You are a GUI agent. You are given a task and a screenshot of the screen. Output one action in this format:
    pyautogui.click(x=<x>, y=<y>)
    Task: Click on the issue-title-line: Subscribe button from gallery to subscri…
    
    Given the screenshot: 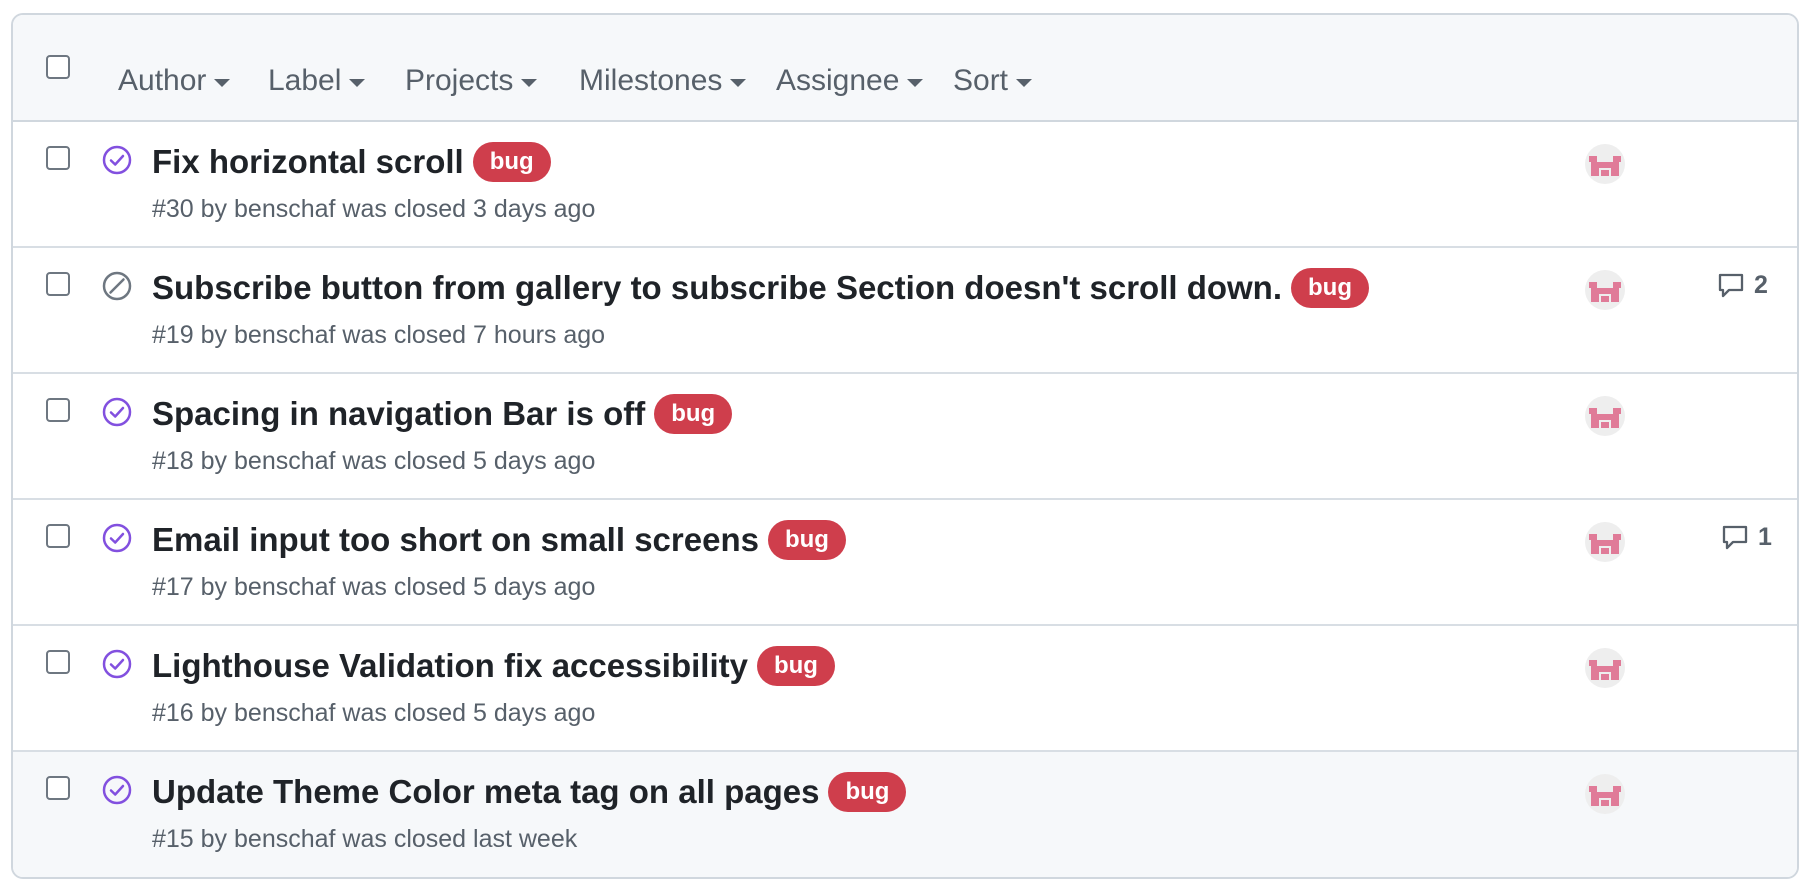 What is the action you would take?
    pyautogui.click(x=760, y=288)
    